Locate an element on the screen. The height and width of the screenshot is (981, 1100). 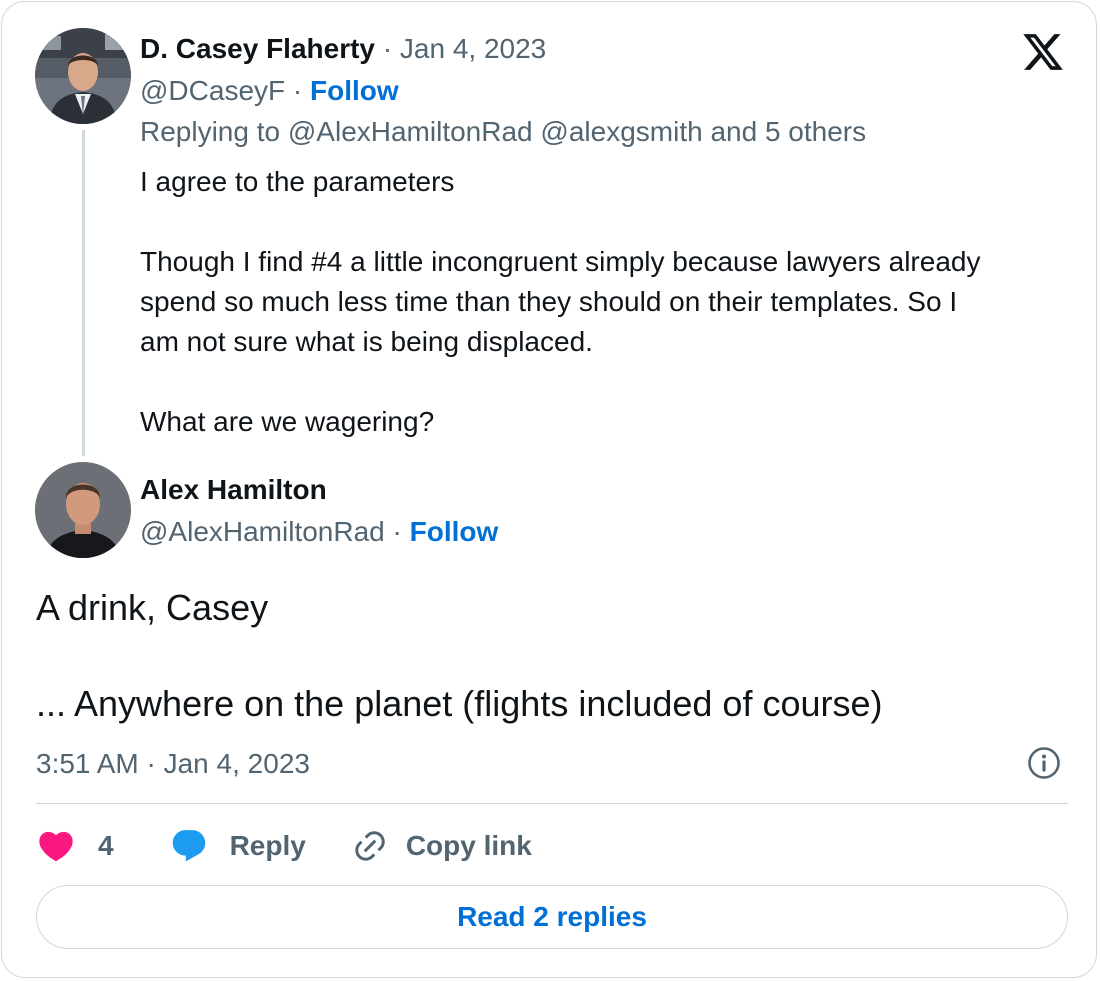
read-replies-button: Read 2 replies is located at coordinates (552, 917).